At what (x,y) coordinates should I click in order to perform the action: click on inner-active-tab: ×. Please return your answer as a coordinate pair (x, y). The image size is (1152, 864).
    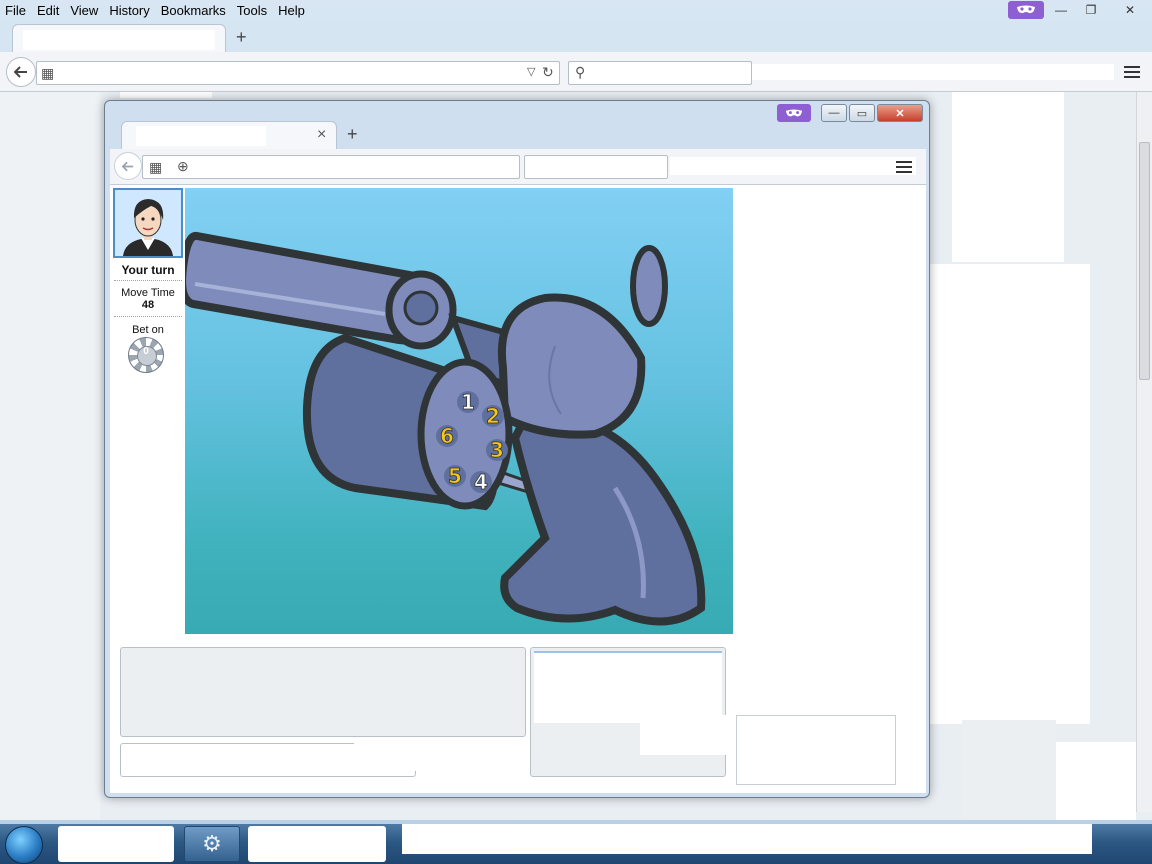
    Looking at the image, I should click on (229, 135).